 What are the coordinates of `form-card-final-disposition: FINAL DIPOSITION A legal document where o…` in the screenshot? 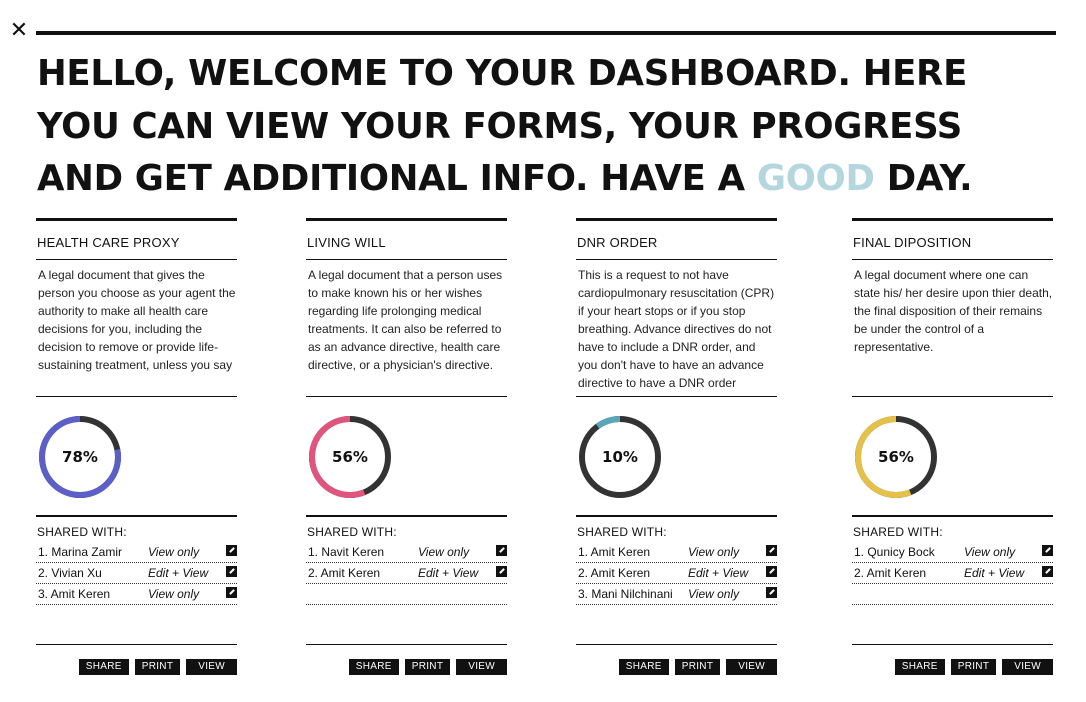 It's located at (952, 449).